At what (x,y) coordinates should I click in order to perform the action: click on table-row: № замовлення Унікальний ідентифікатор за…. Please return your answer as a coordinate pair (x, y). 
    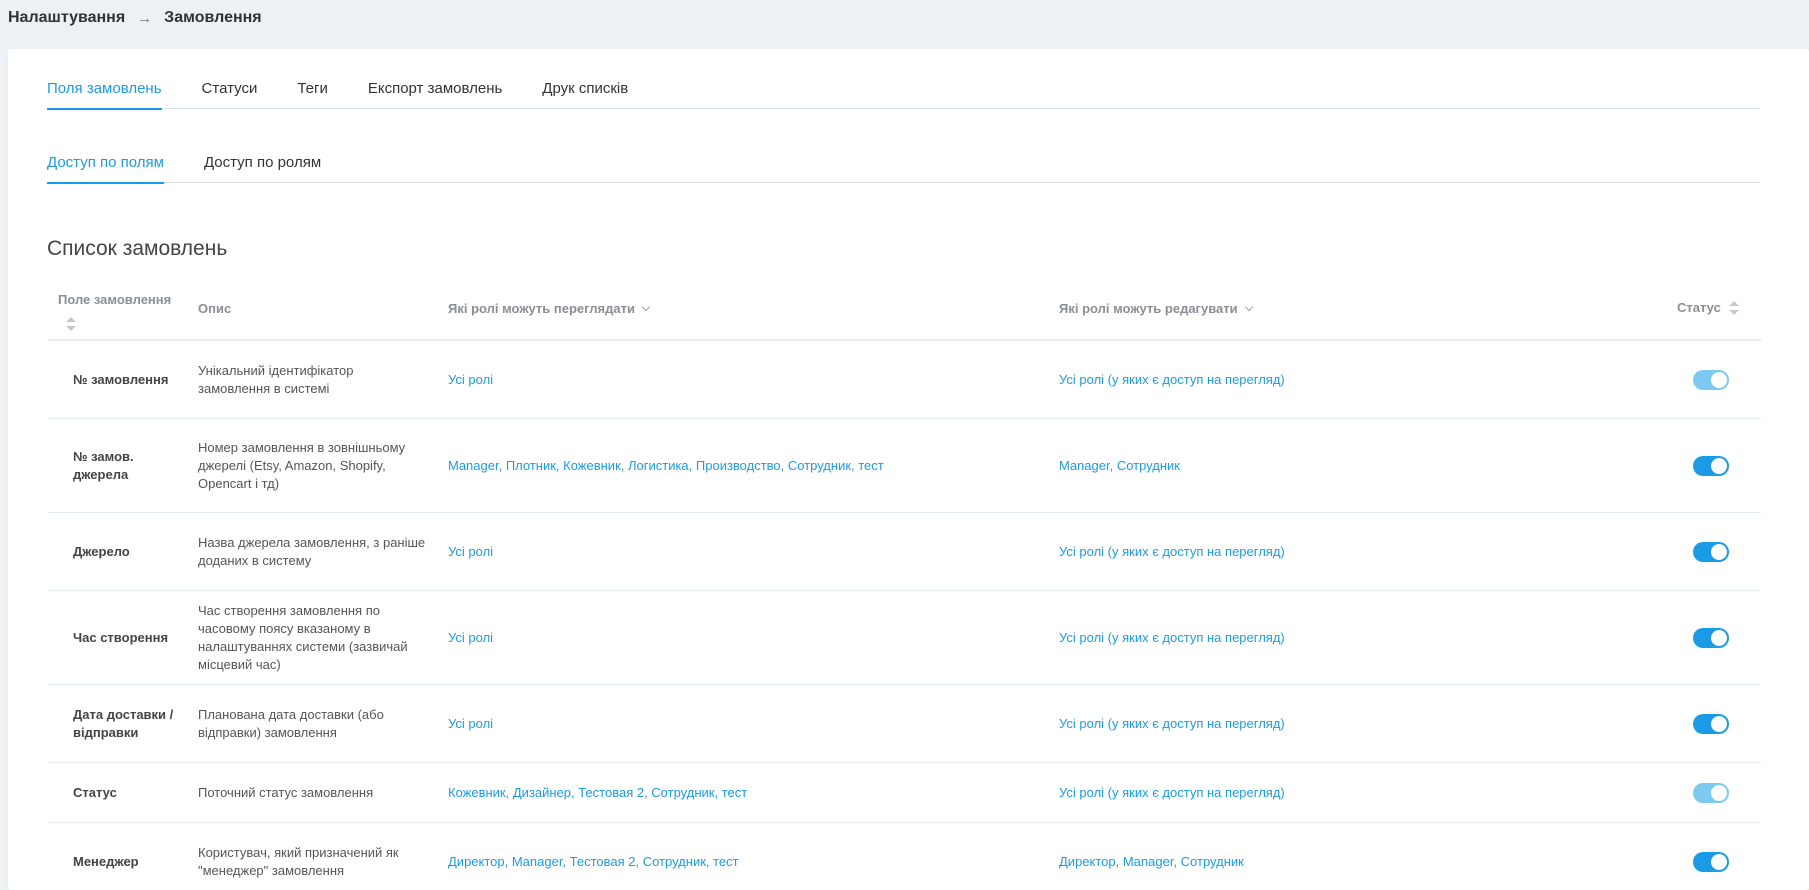
    Looking at the image, I should click on (904, 380).